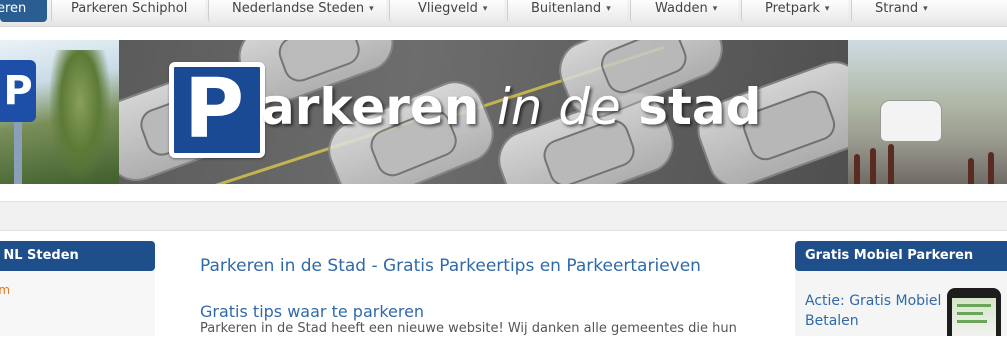  Describe the element at coordinates (897, 8) in the screenshot. I see `nav-item-label: Strand` at that location.